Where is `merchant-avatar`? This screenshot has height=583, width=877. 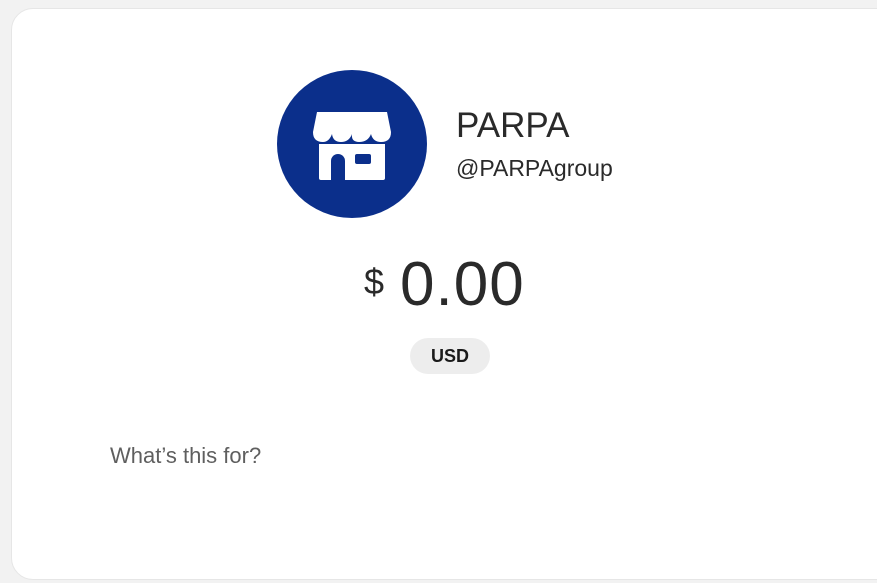 merchant-avatar is located at coordinates (352, 144).